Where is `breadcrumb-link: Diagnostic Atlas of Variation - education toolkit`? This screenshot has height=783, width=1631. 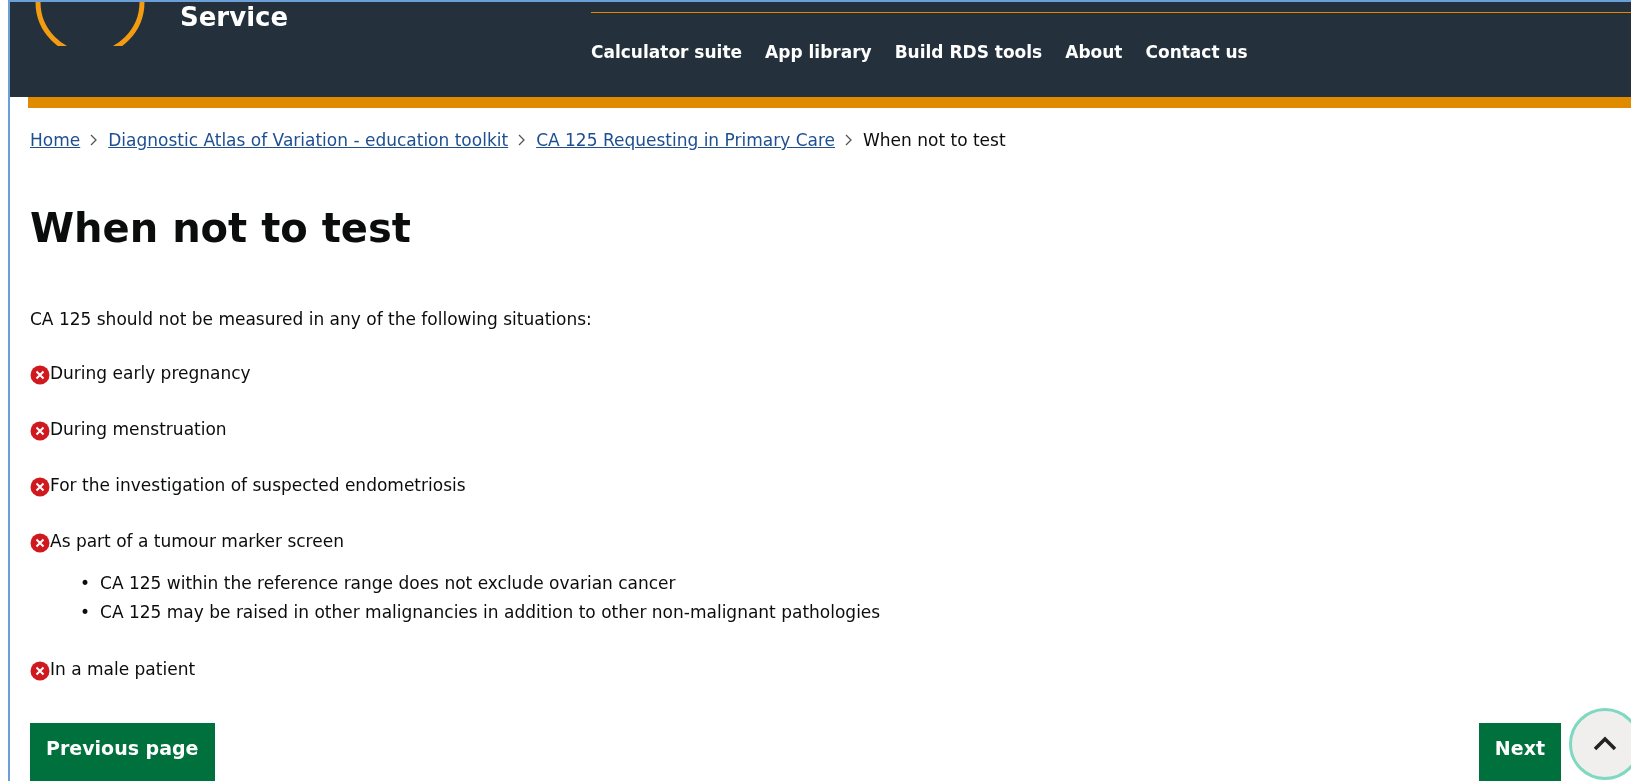 breadcrumb-link: Diagnostic Atlas of Variation - education toolkit is located at coordinates (308, 140).